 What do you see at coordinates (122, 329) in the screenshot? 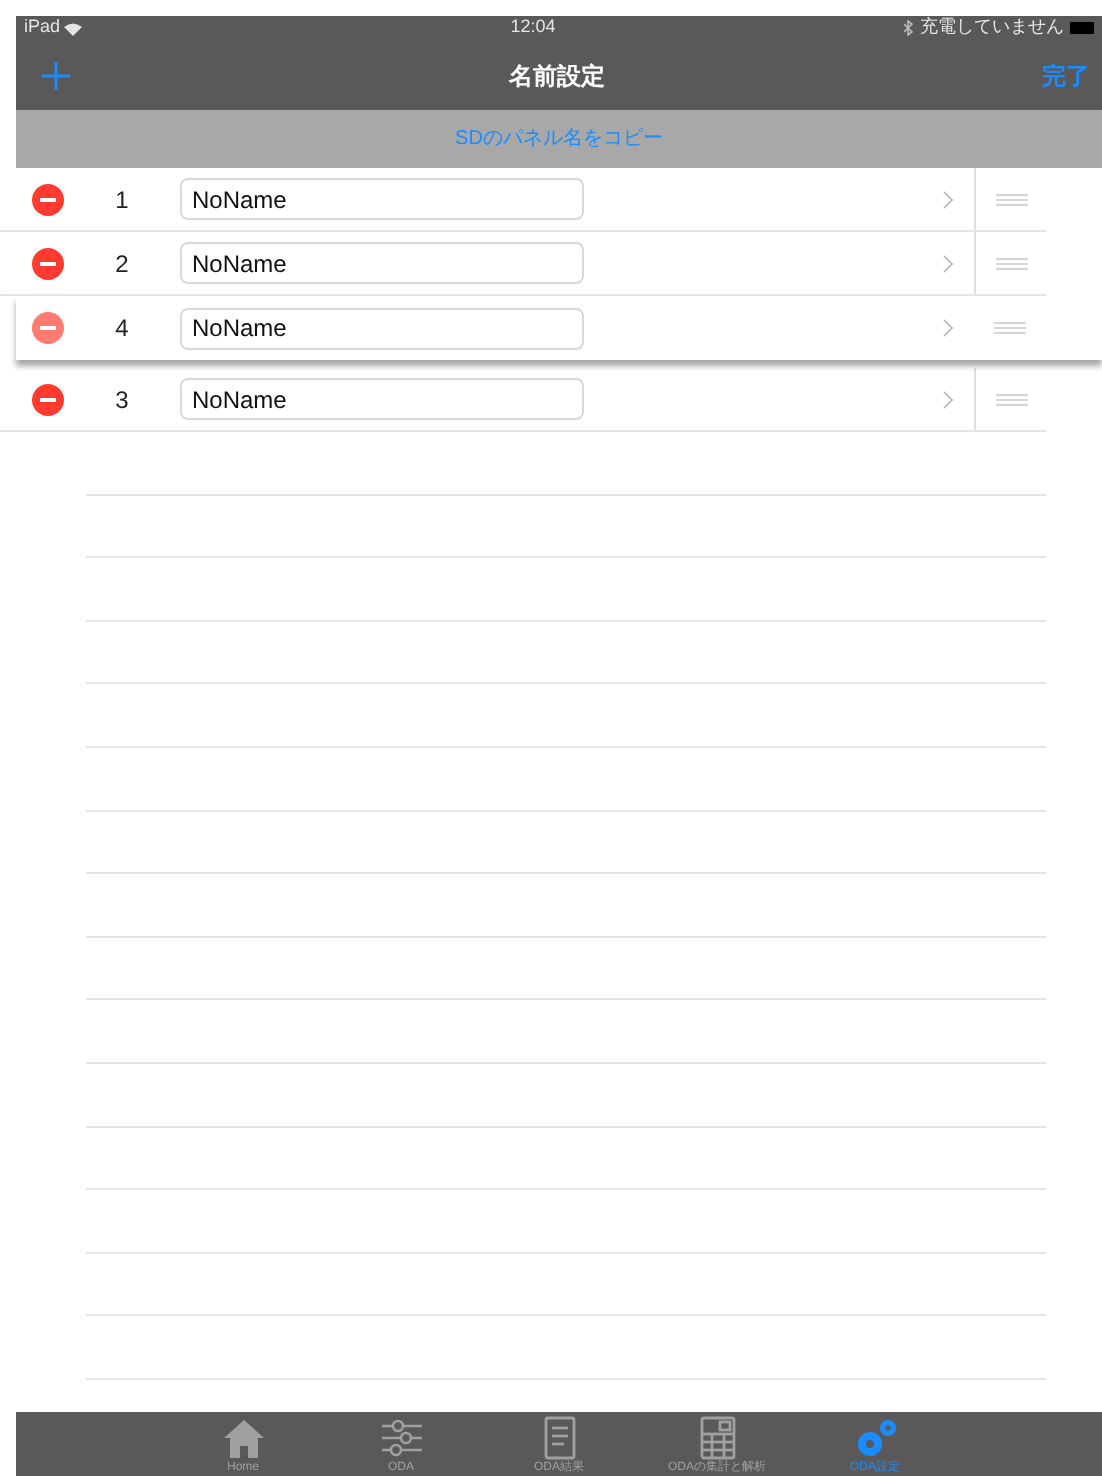
I see `row-number: 4` at bounding box center [122, 329].